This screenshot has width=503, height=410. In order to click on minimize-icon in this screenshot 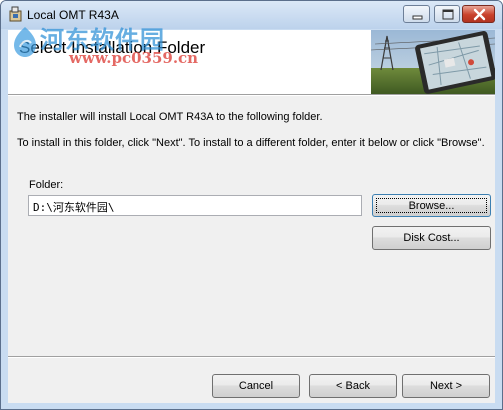, I will do `click(417, 17)`.